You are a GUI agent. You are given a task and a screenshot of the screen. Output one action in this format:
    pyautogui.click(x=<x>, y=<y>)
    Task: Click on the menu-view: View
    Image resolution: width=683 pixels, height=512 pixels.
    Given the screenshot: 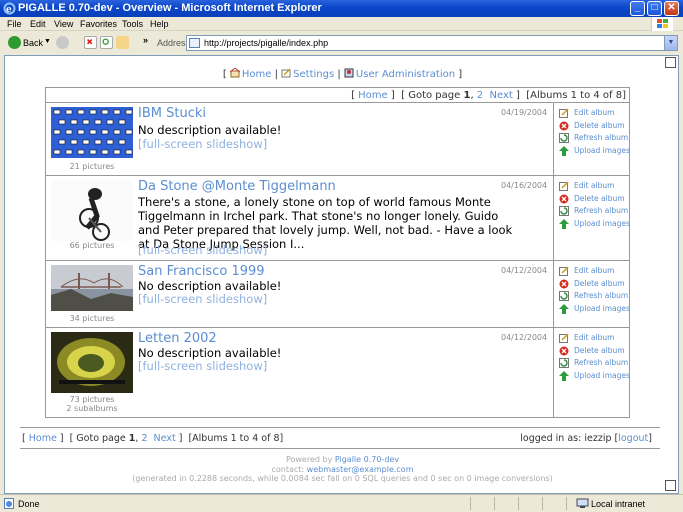 What is the action you would take?
    pyautogui.click(x=63, y=24)
    